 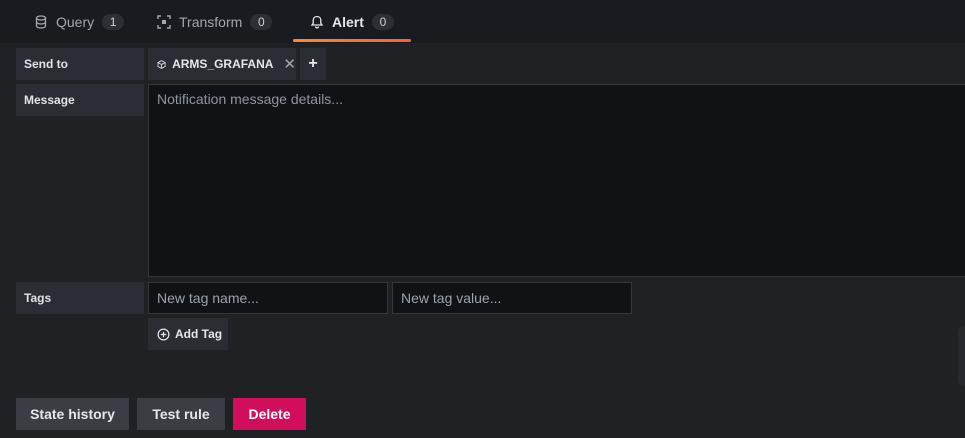 What do you see at coordinates (164, 21) in the screenshot?
I see `transform-icon` at bounding box center [164, 21].